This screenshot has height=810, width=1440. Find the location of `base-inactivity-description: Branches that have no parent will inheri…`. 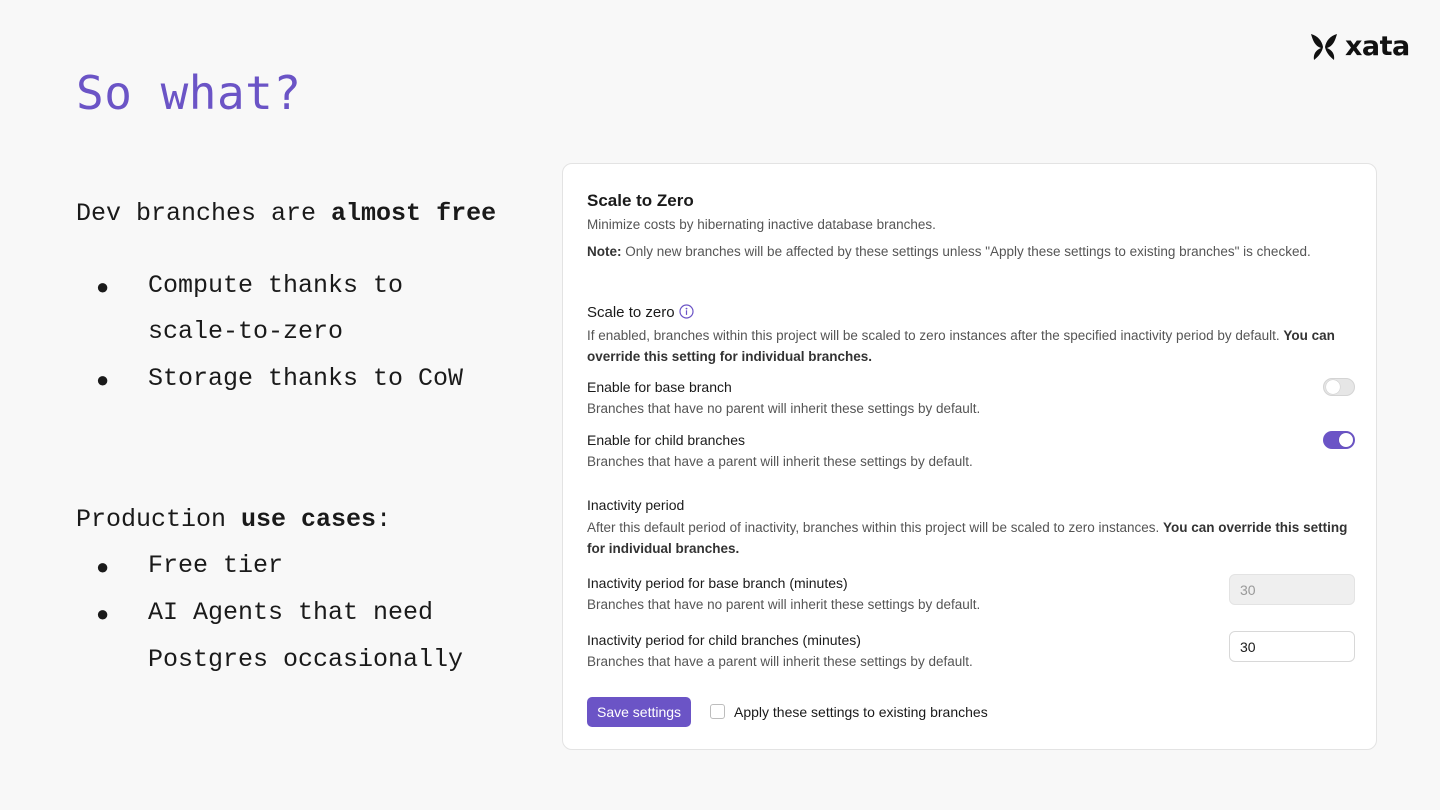

base-inactivity-description: Branches that have no parent will inheri… is located at coordinates (784, 604).